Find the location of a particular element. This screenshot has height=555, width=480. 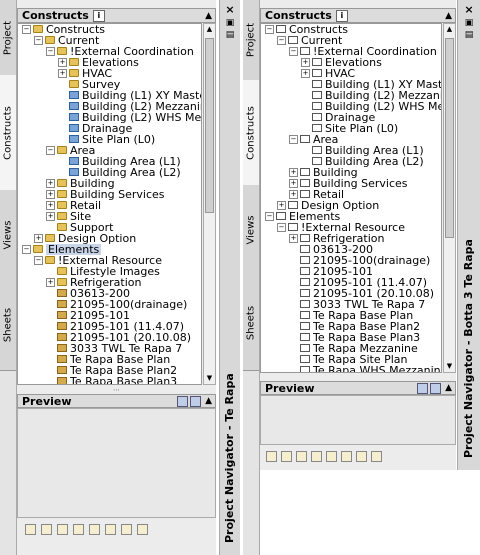

tree-row: + Retail is located at coordinates (109, 205).